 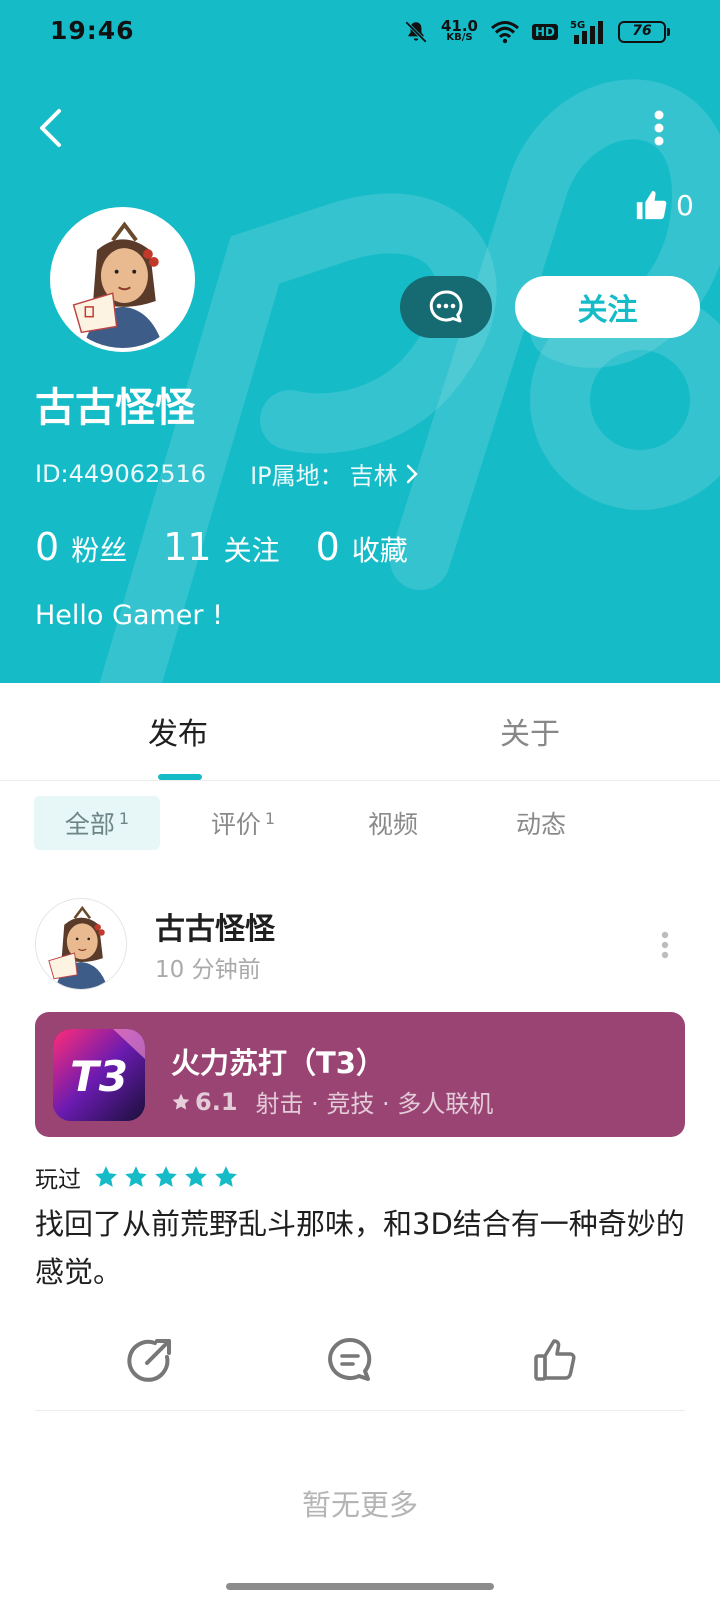 What do you see at coordinates (416, 32) in the screenshot?
I see `mute-bell-icon` at bounding box center [416, 32].